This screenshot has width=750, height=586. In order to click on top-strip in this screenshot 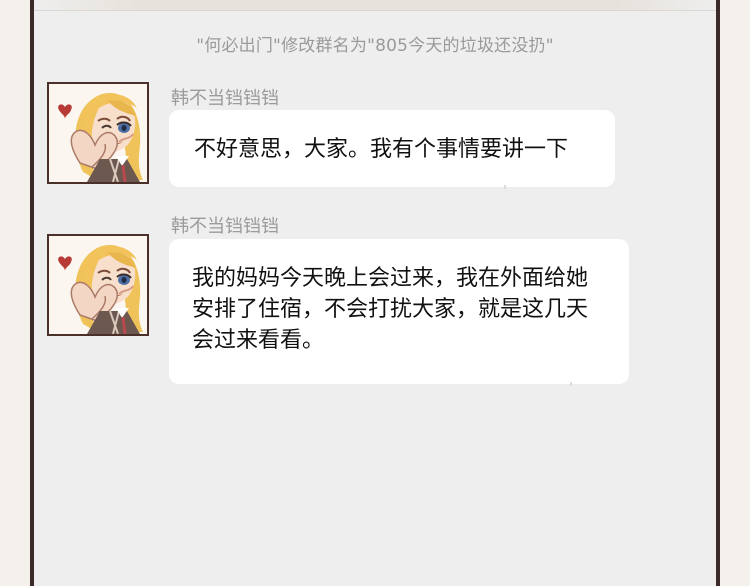, I will do `click(375, 5)`.